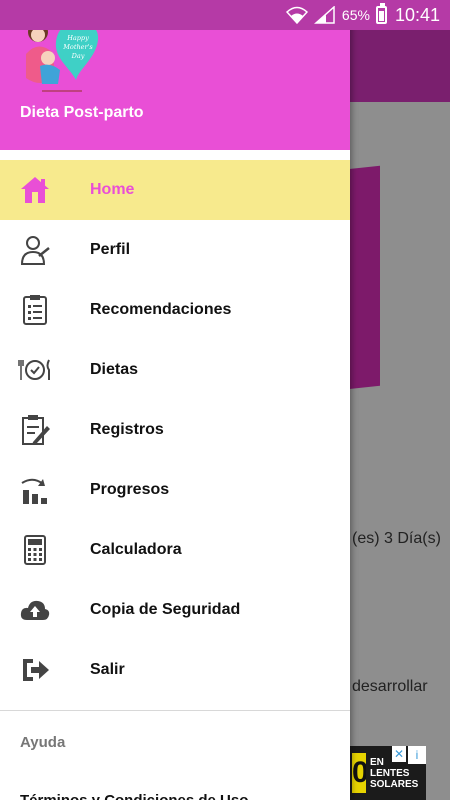 This screenshot has height=800, width=450. What do you see at coordinates (417, 14) in the screenshot?
I see `status-time: 10:41` at bounding box center [417, 14].